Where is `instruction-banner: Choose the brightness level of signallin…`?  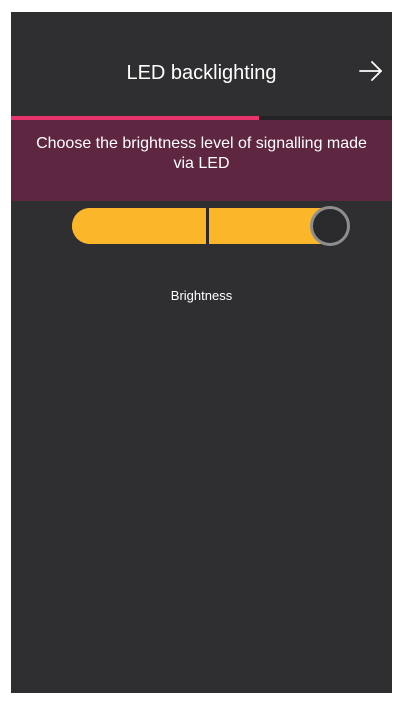
instruction-banner: Choose the brightness level of signallin… is located at coordinates (201, 160).